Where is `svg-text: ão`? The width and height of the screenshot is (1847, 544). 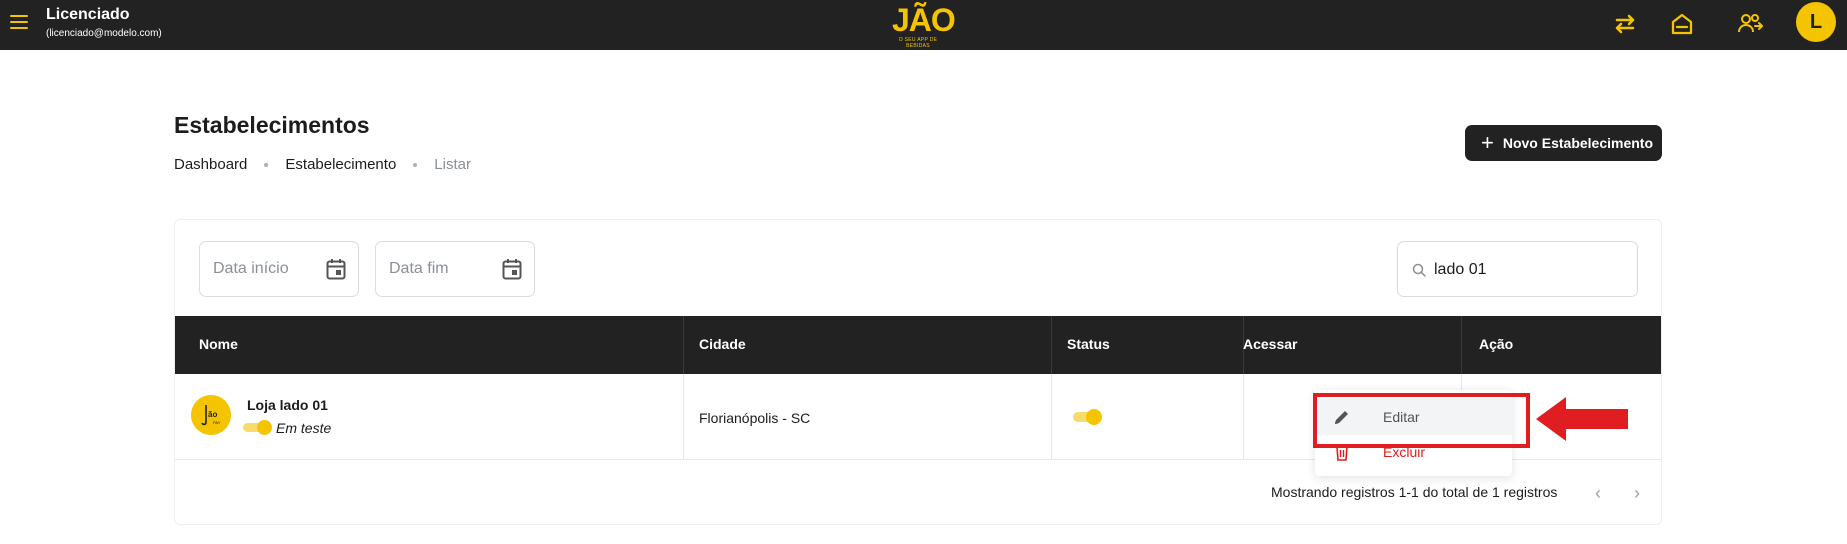
svg-text: ão is located at coordinates (212, 414).